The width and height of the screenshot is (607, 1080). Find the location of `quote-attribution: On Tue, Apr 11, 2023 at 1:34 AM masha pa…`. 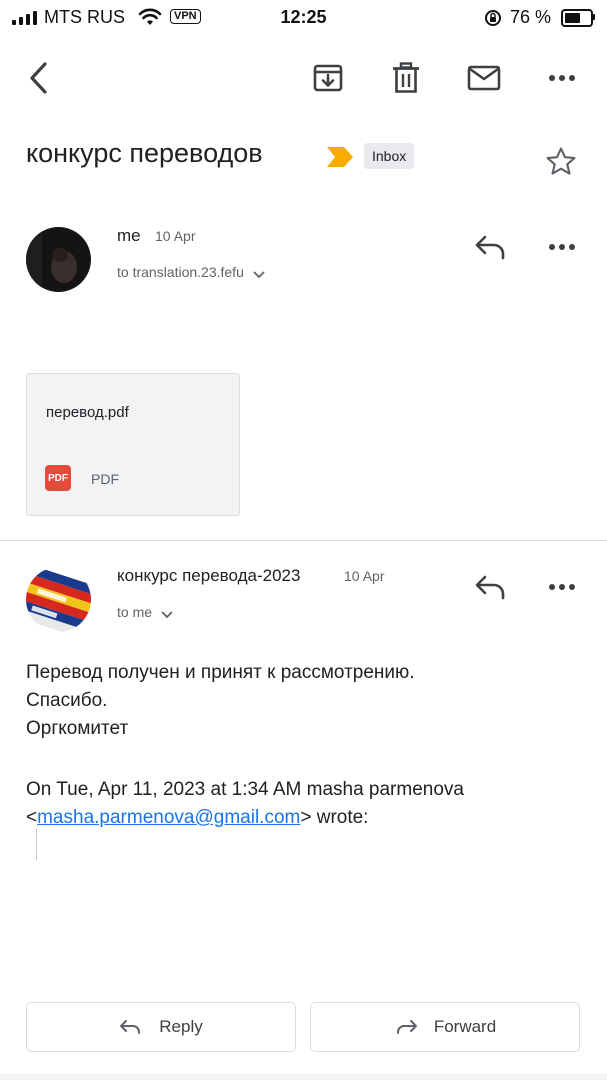

quote-attribution: On Tue, Apr 11, 2023 at 1:34 AM masha pa… is located at coordinates (245, 789).